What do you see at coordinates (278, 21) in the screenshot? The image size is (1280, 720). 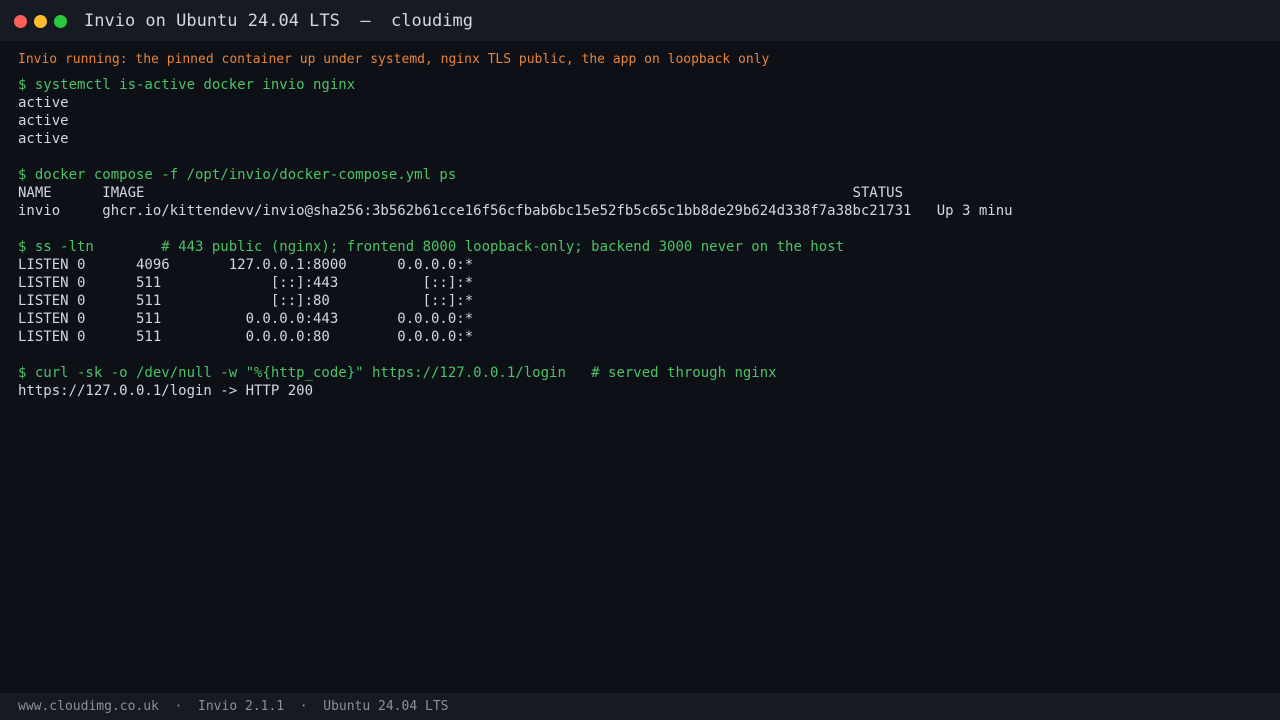 I see `window-title: Invio on Ubuntu 24.04 LTS — cloudimg` at bounding box center [278, 21].